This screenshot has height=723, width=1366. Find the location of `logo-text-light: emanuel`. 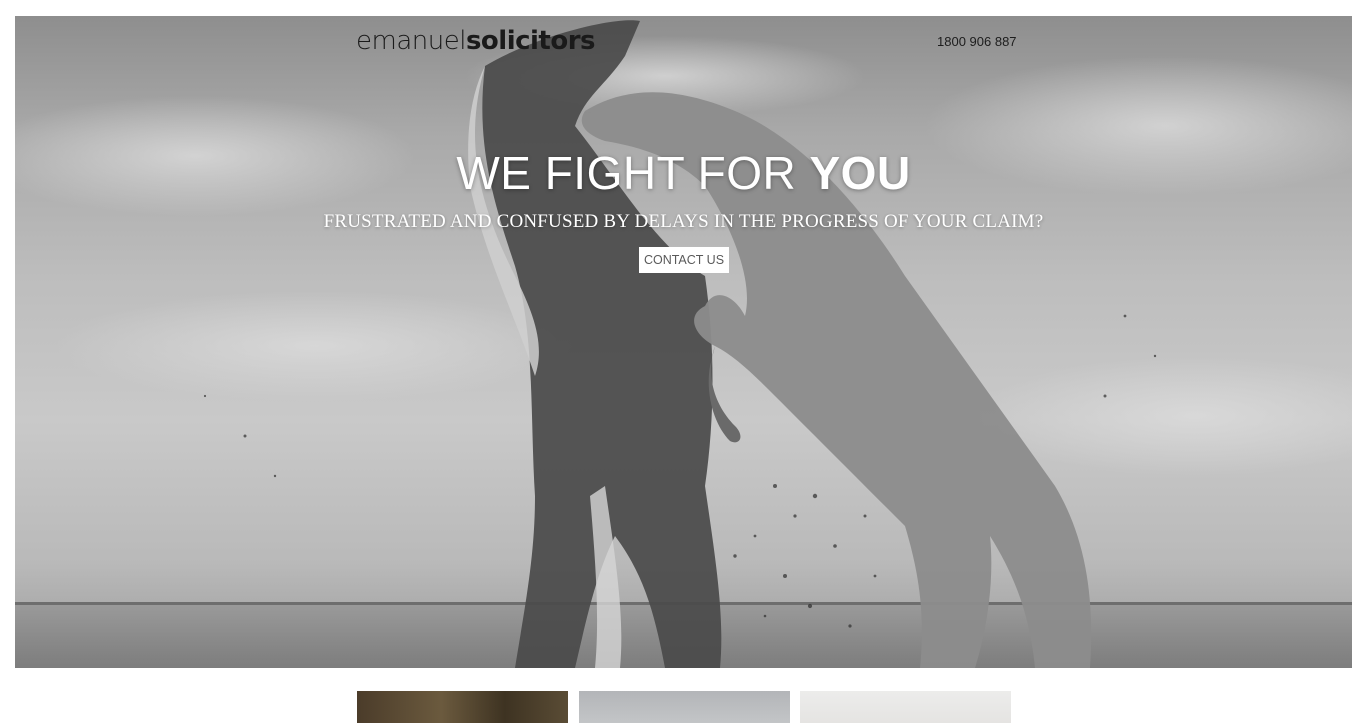

logo-text-light: emanuel is located at coordinates (411, 41).